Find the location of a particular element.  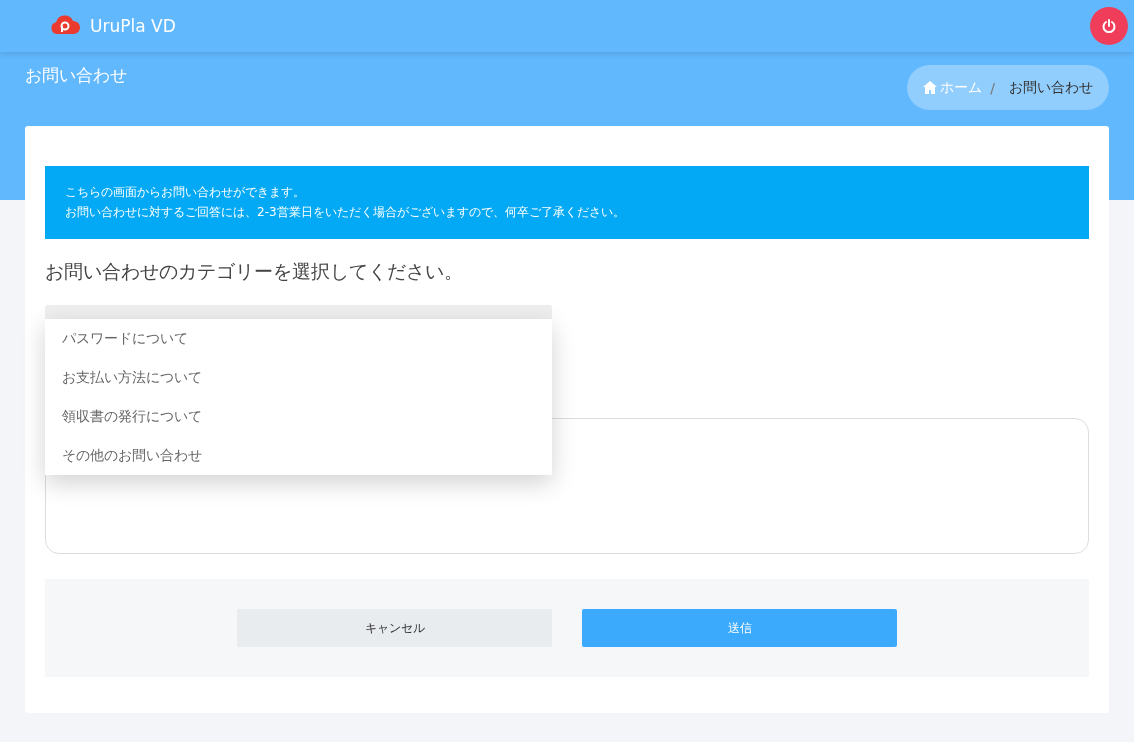

power-button is located at coordinates (1109, 26).